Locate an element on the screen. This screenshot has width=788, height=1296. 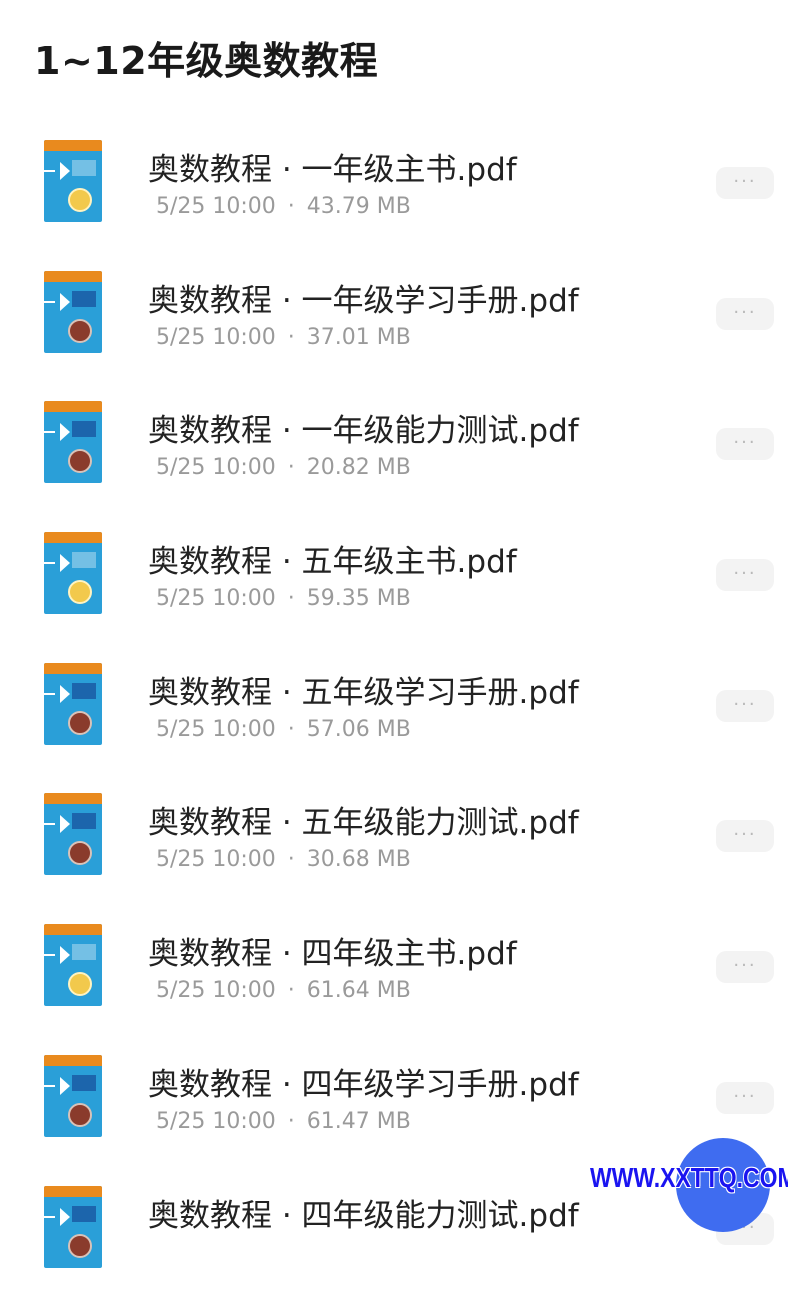
file-row: 奥数教程 · 四年级主书.pdf 5/25 10:00·61.64 MB ··· is located at coordinates (394, 969).